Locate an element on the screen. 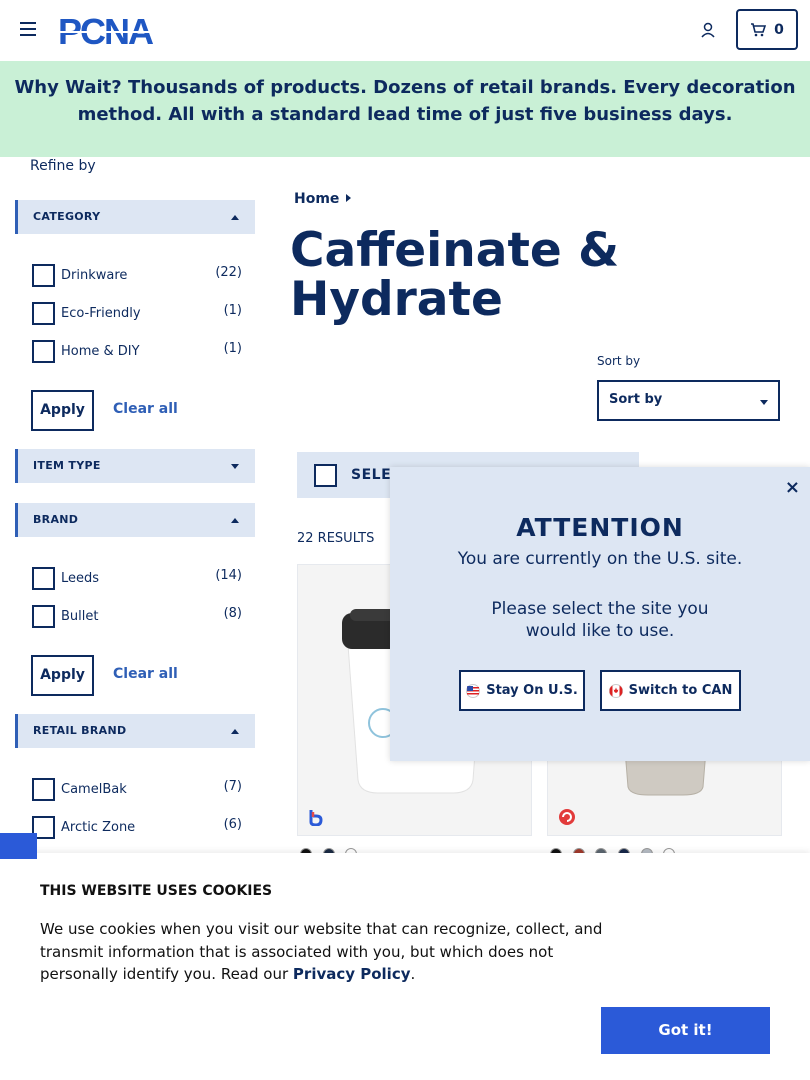  filter-option-home-diy: Home & DIY (1) is located at coordinates (137, 352).